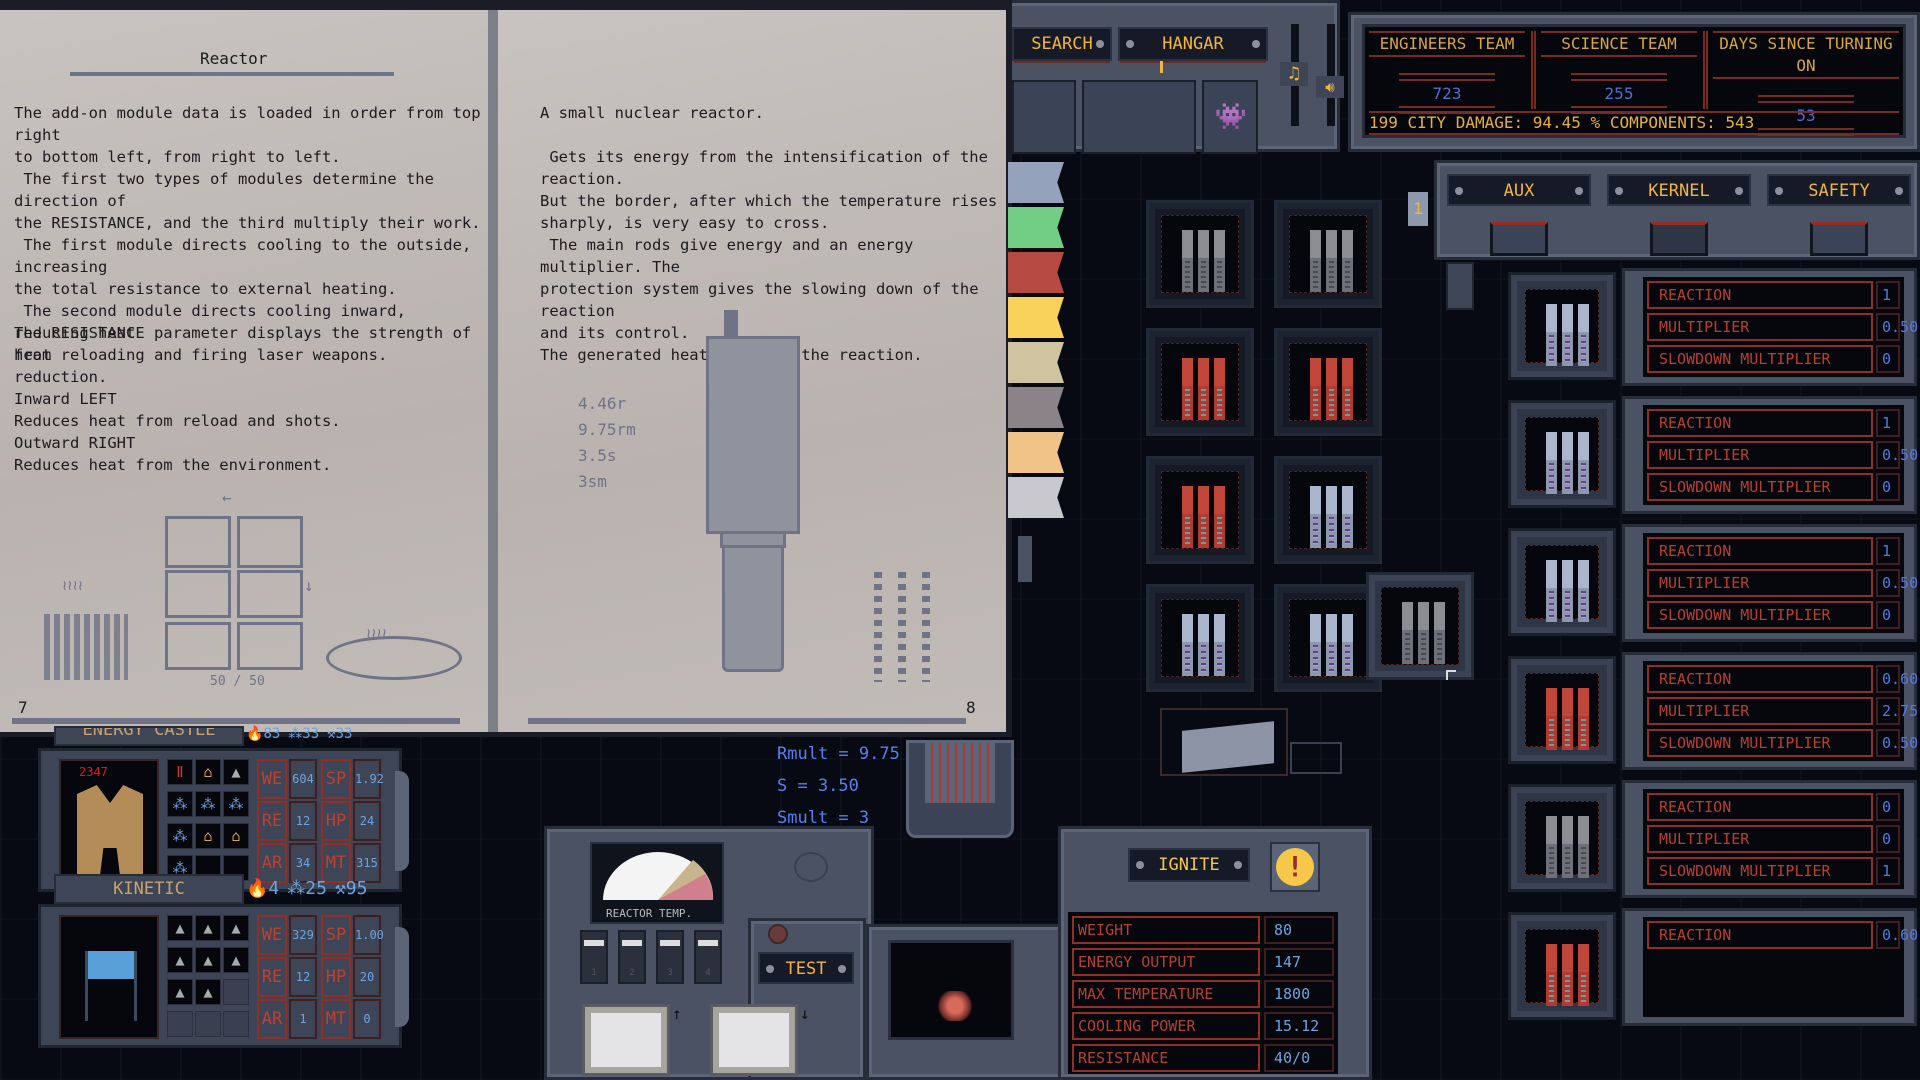  Describe the element at coordinates (227, 497) in the screenshot. I see `arrow-left-icon: ←` at that location.